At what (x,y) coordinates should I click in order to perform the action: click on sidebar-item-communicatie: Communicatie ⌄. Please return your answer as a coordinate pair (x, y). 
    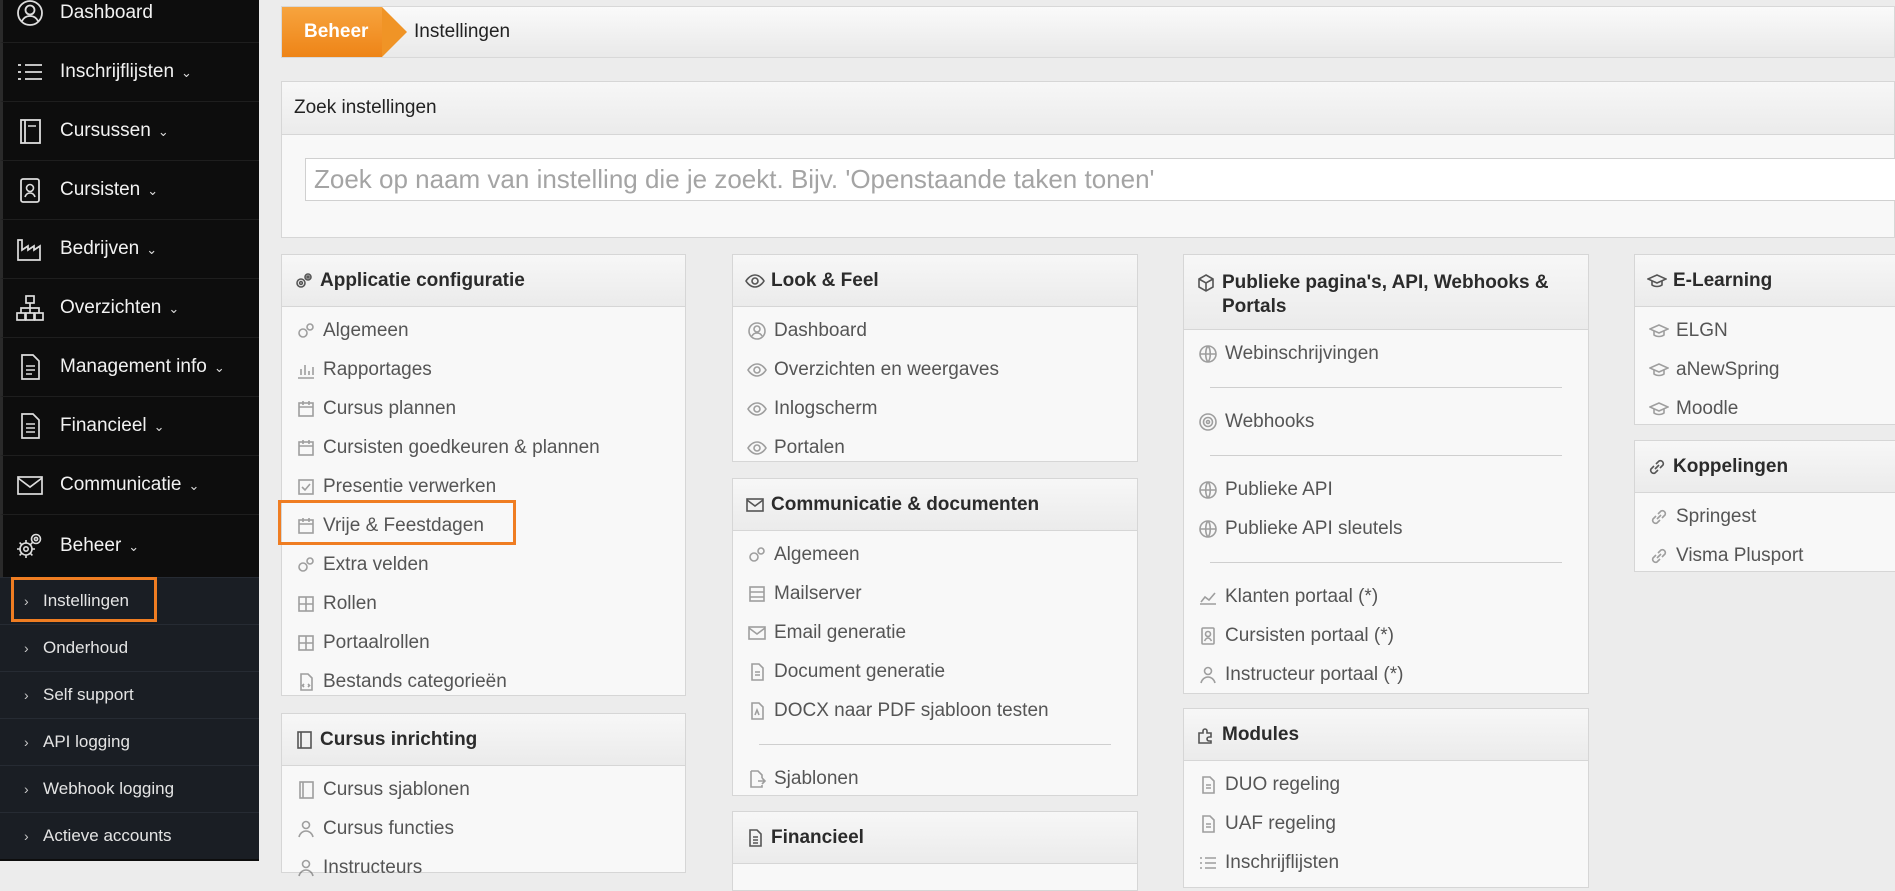
    Looking at the image, I should click on (129, 484).